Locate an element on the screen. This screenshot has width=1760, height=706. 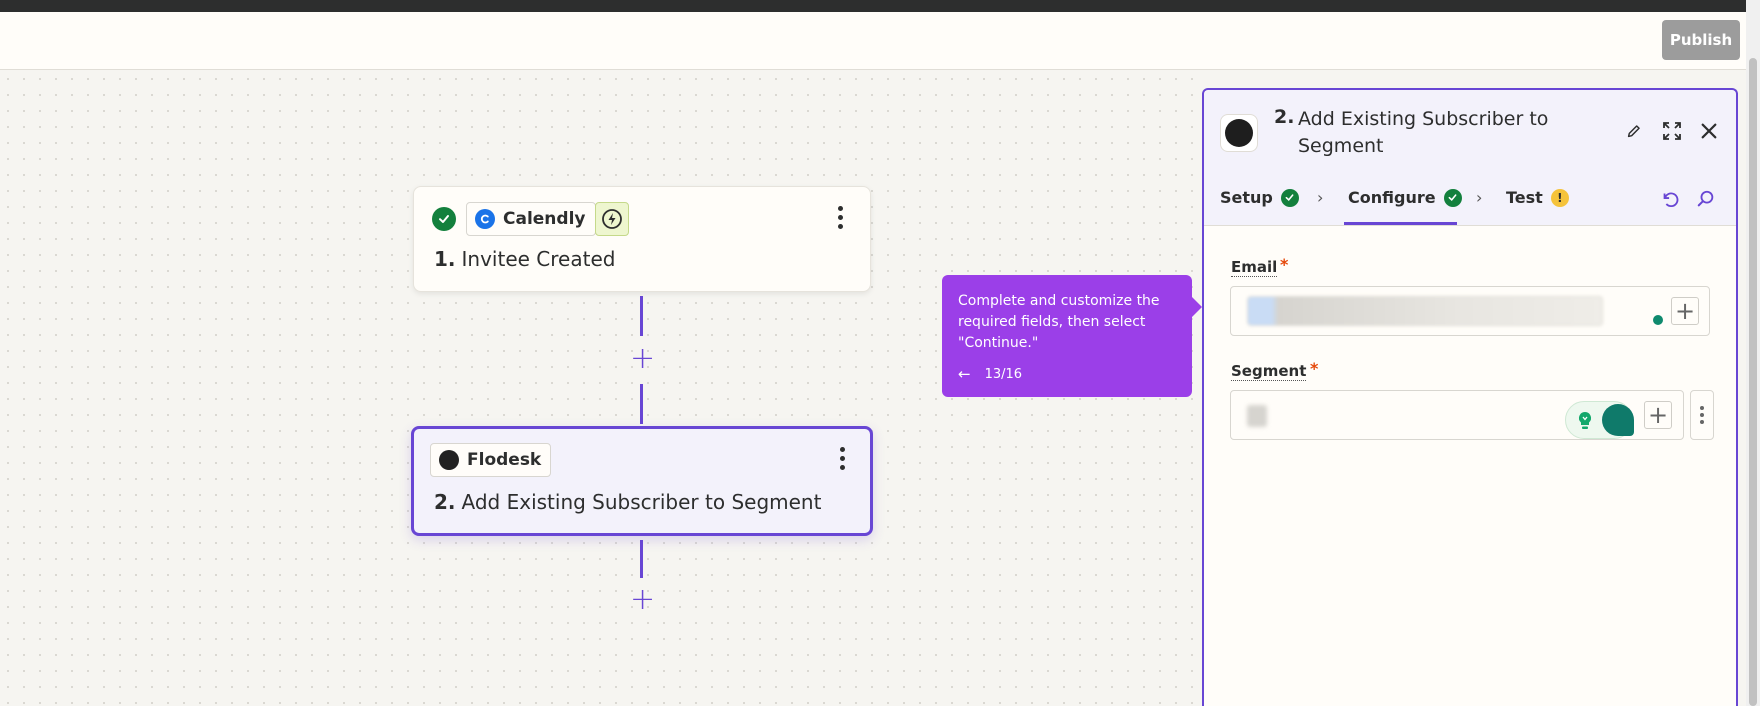
mapped-value-pill is located at coordinates (1425, 311).